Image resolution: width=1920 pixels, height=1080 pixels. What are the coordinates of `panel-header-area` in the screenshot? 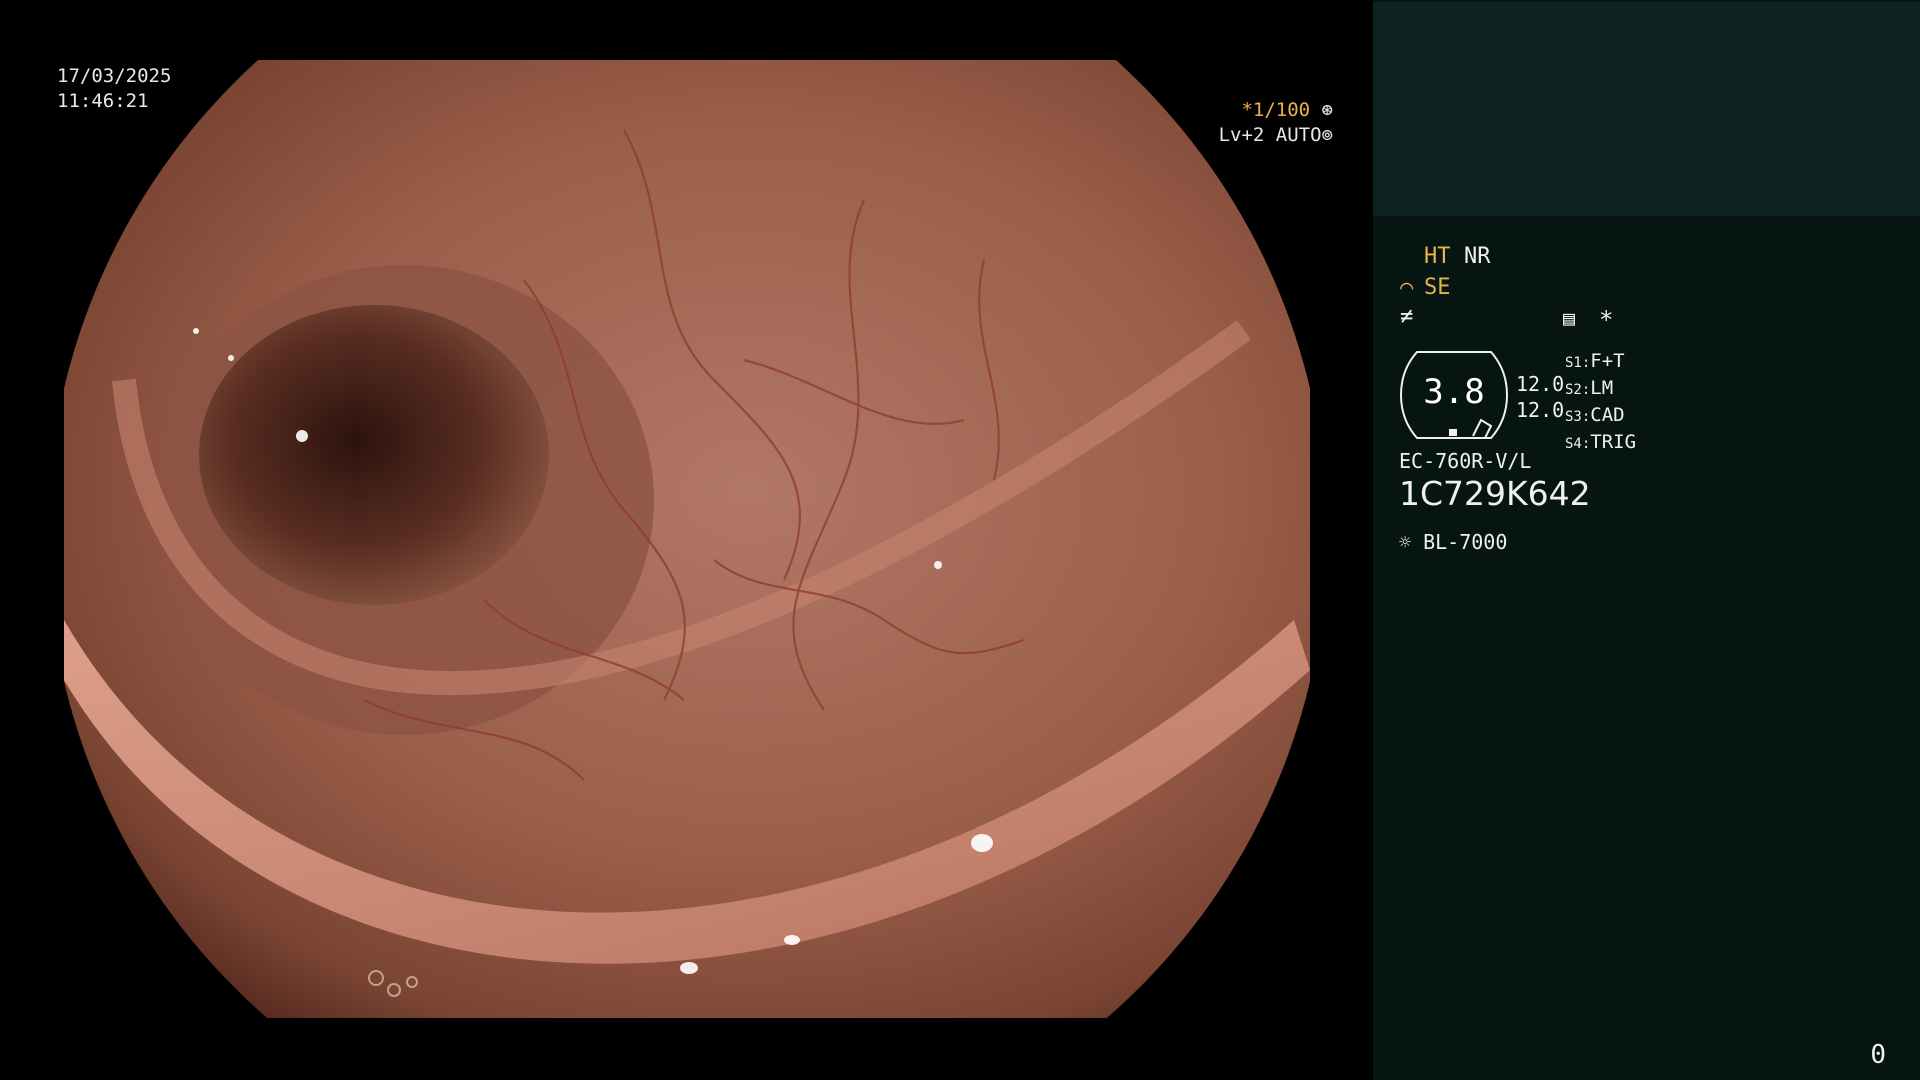 It's located at (1646, 109).